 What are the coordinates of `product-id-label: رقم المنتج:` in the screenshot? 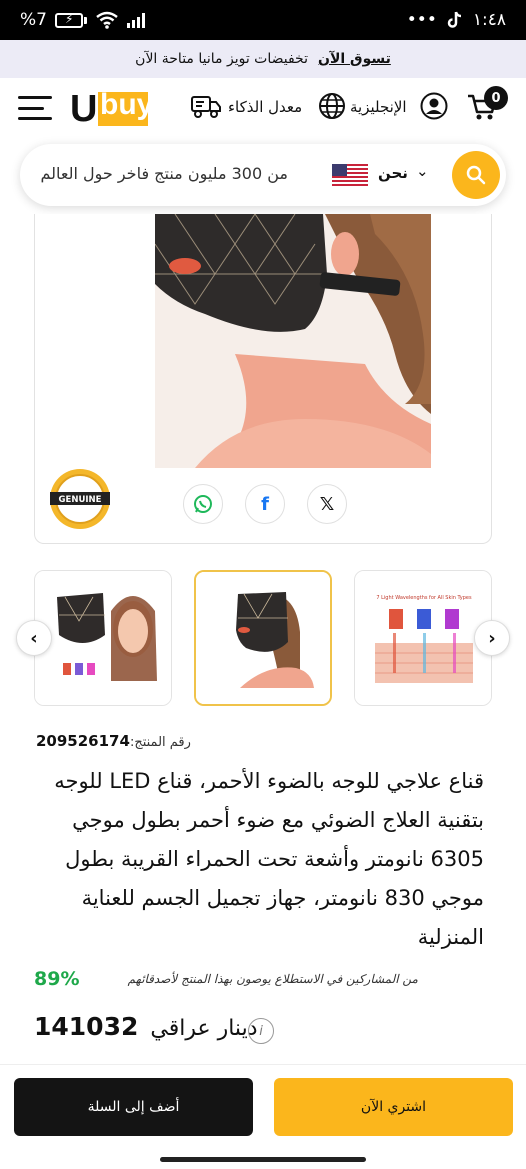 It's located at (160, 742).